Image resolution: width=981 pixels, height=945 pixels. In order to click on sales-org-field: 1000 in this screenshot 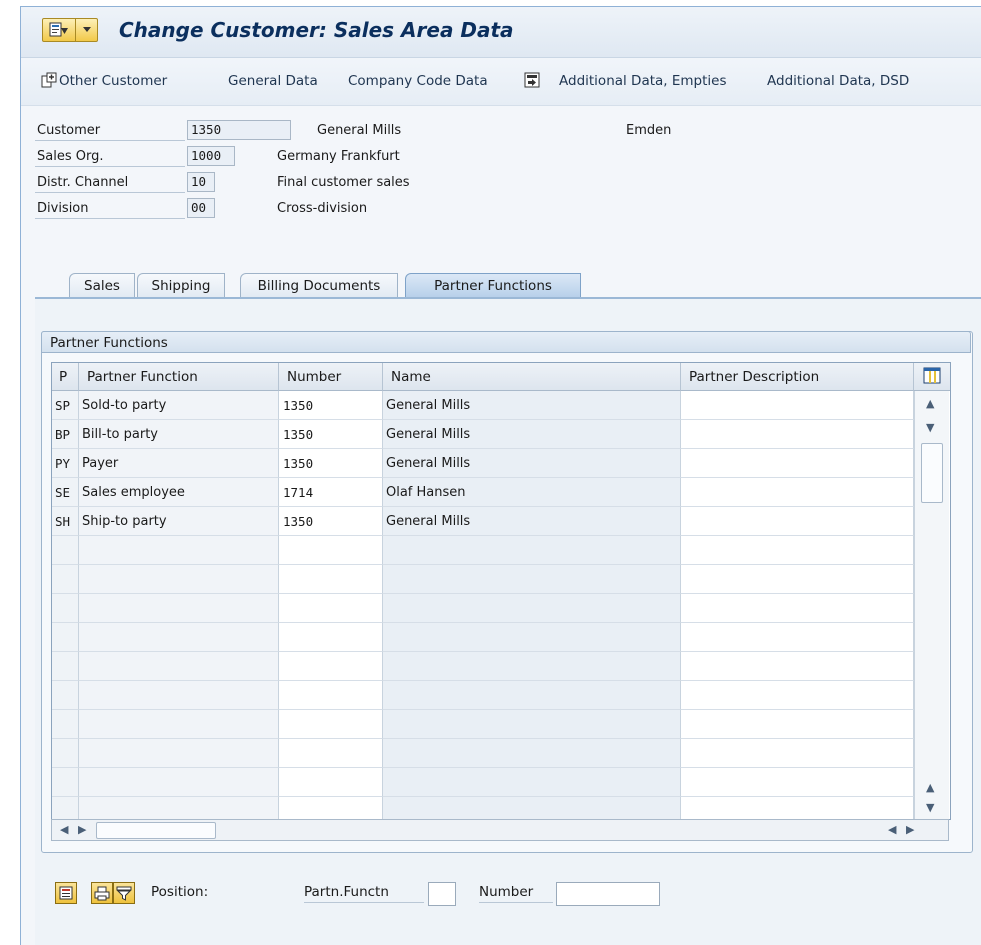, I will do `click(211, 156)`.